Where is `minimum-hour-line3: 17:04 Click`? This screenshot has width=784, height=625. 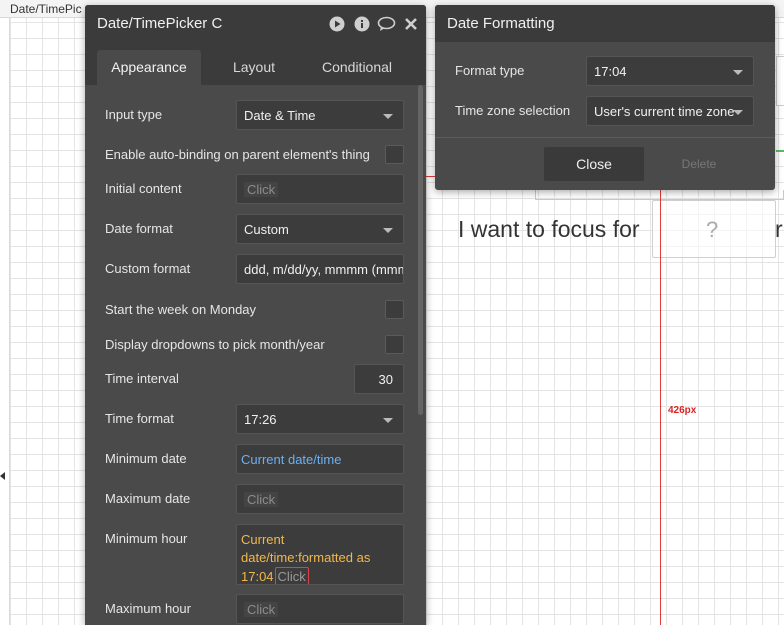
minimum-hour-line3: 17:04 Click is located at coordinates (320, 575).